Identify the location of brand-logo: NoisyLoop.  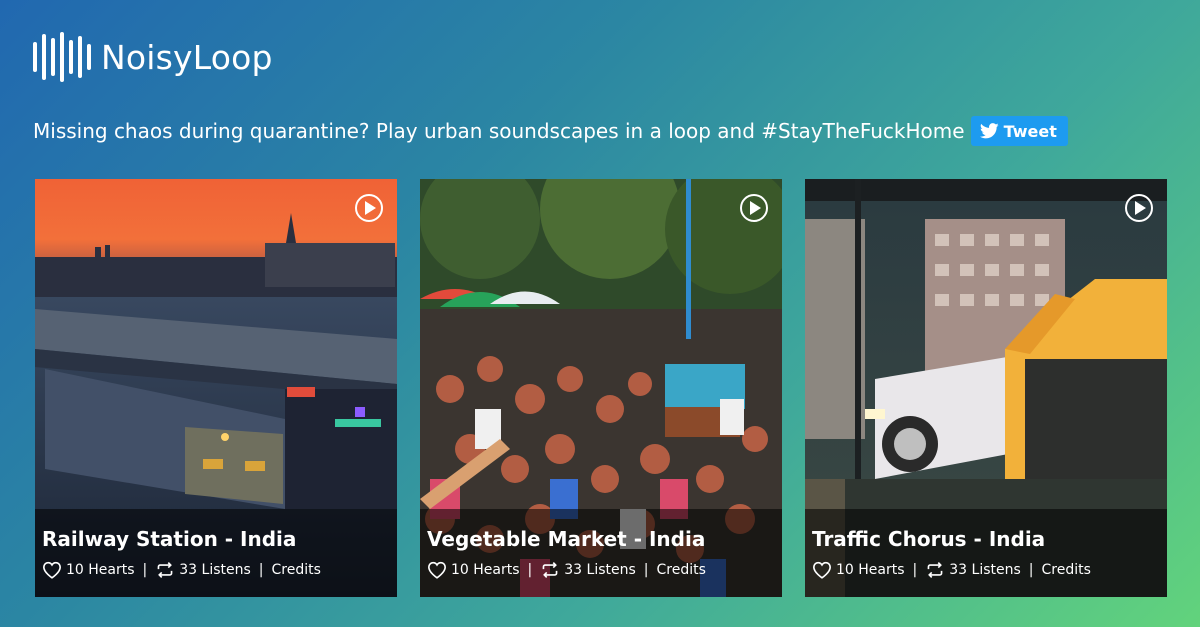
(153, 57).